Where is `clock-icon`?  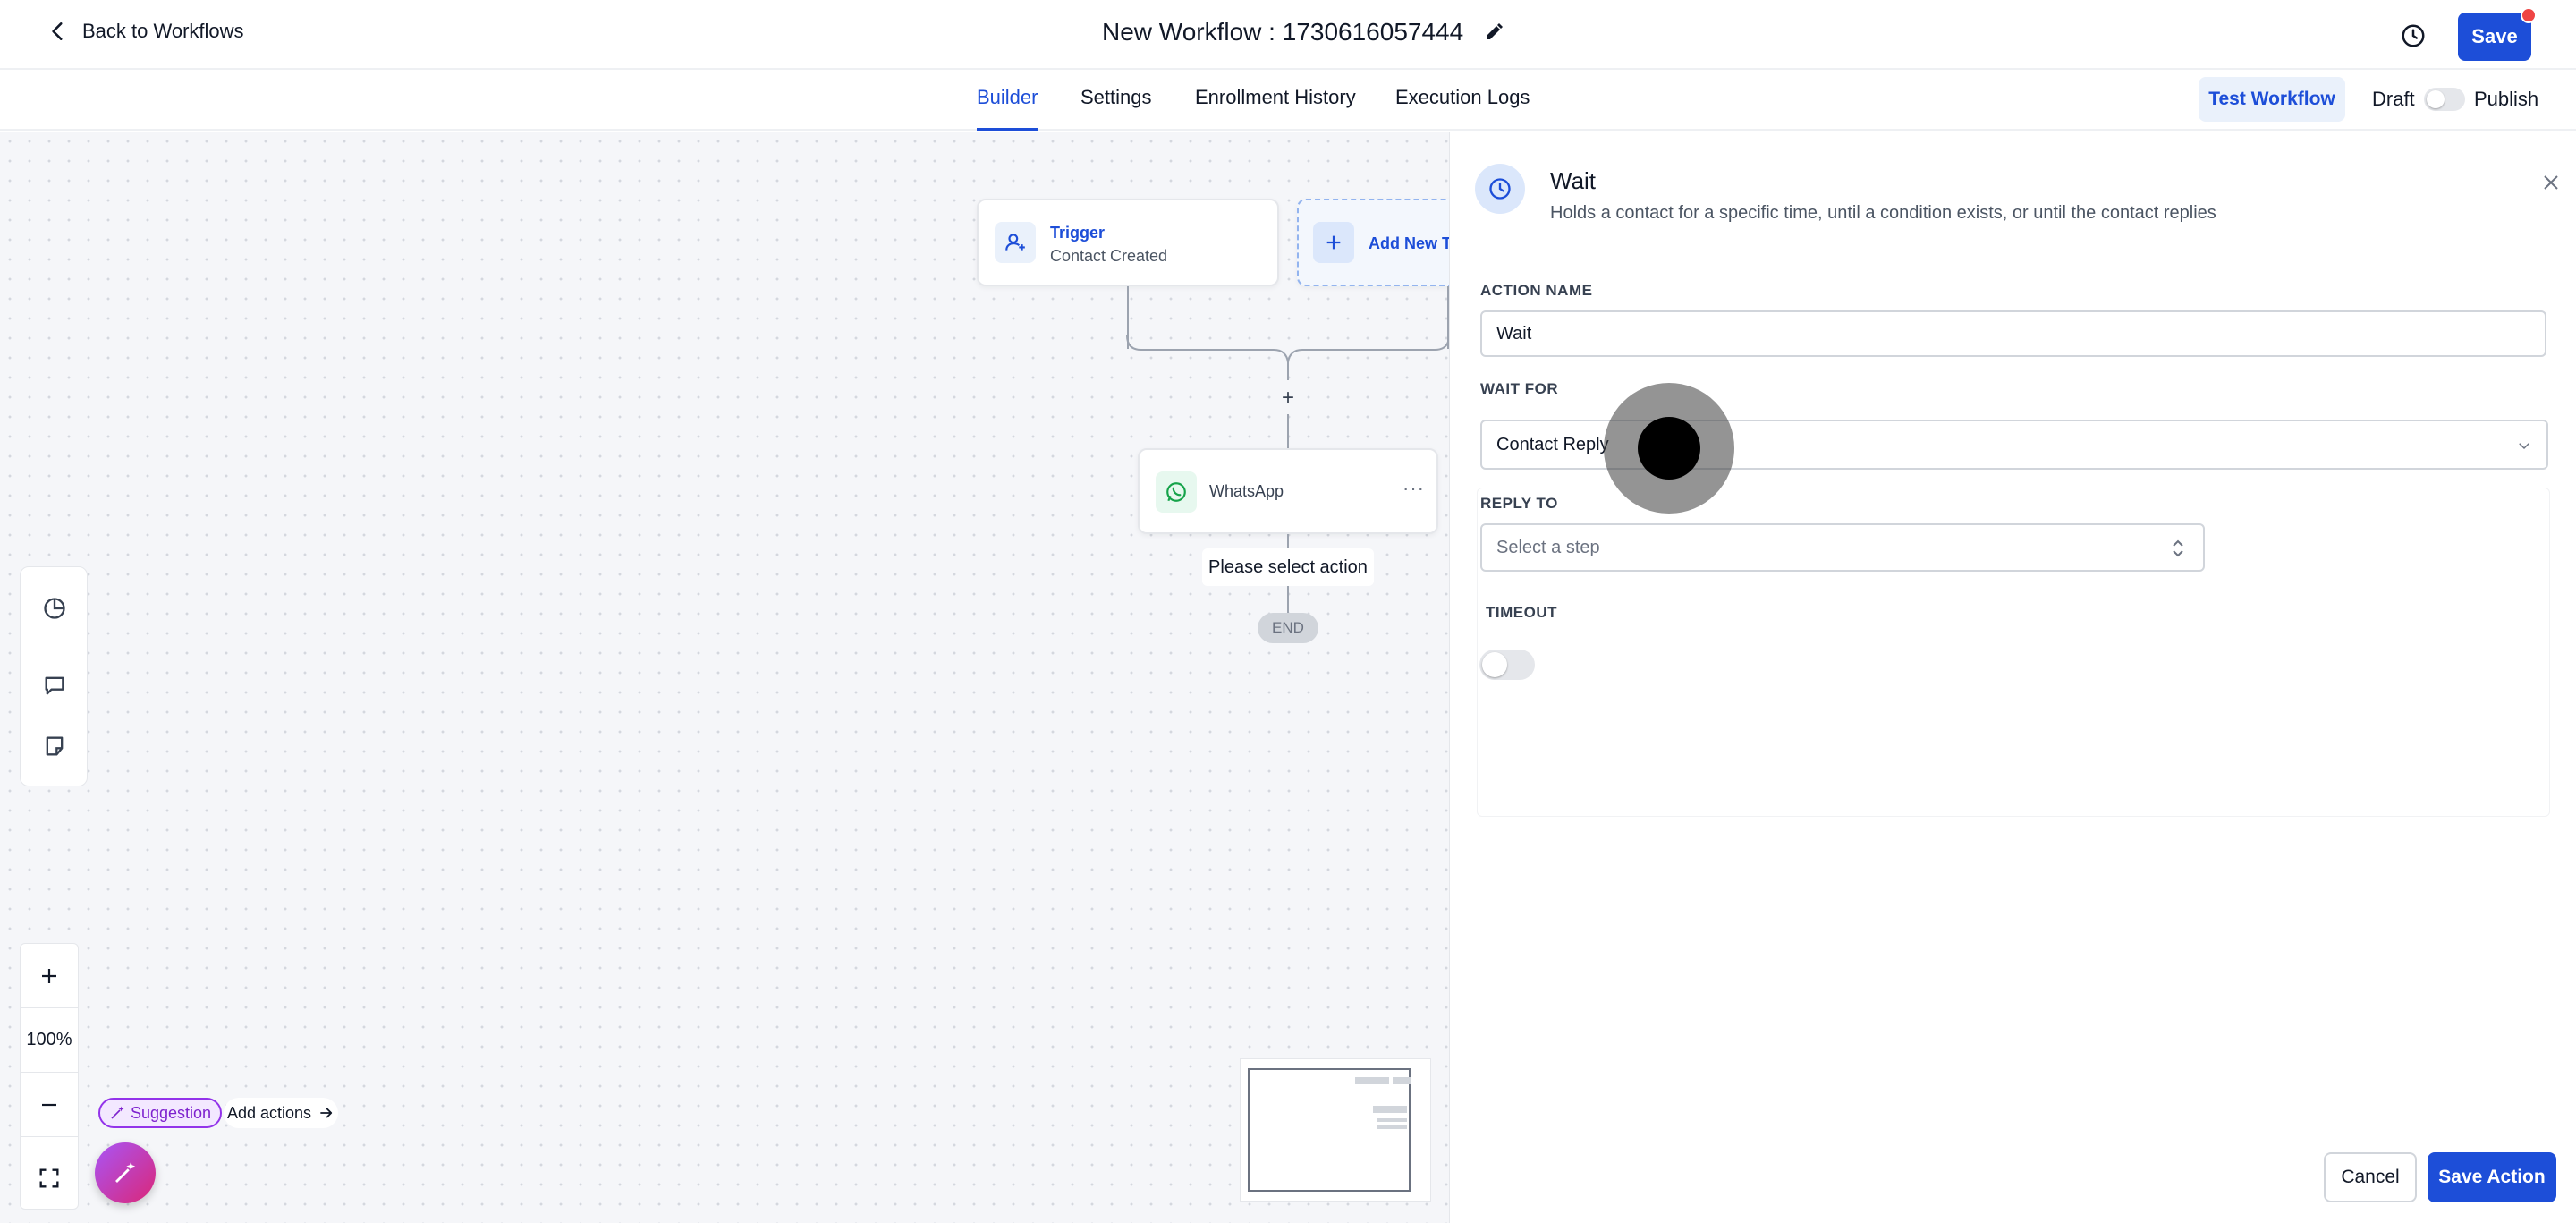 clock-icon is located at coordinates (1500, 189).